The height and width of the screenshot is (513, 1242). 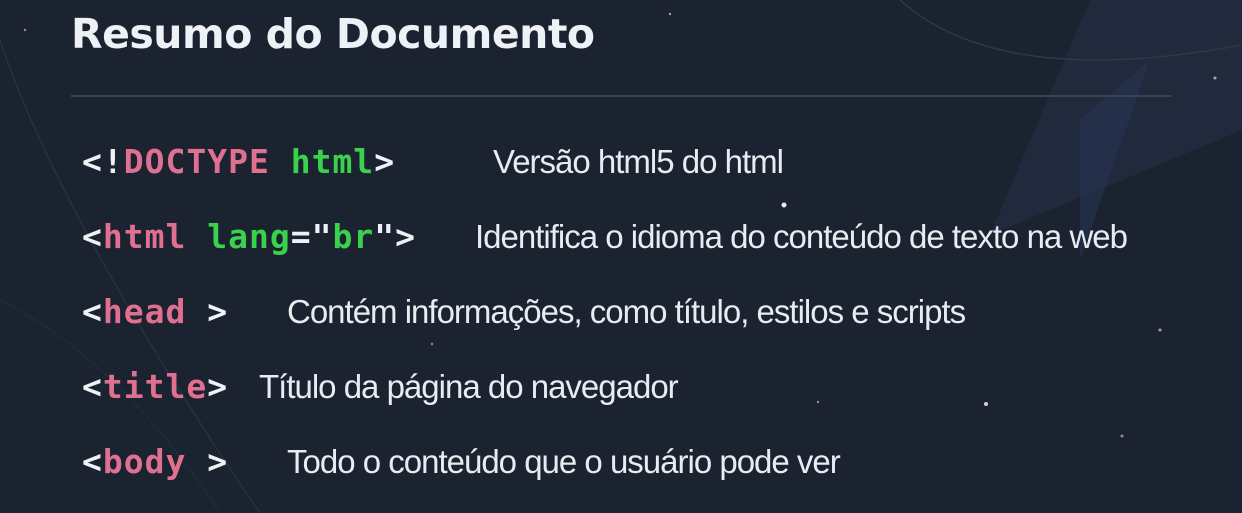 I want to click on code-snippet: <html lang="br">, so click(x=249, y=237).